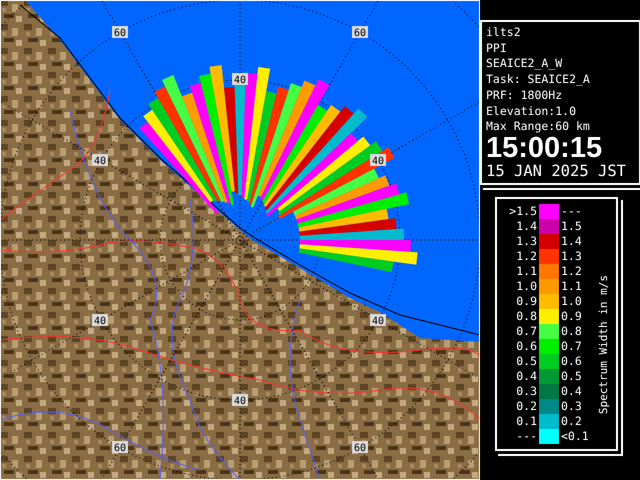 Image resolution: width=640 pixels, height=480 pixels. I want to click on legend-label: 0.1, so click(526, 421).